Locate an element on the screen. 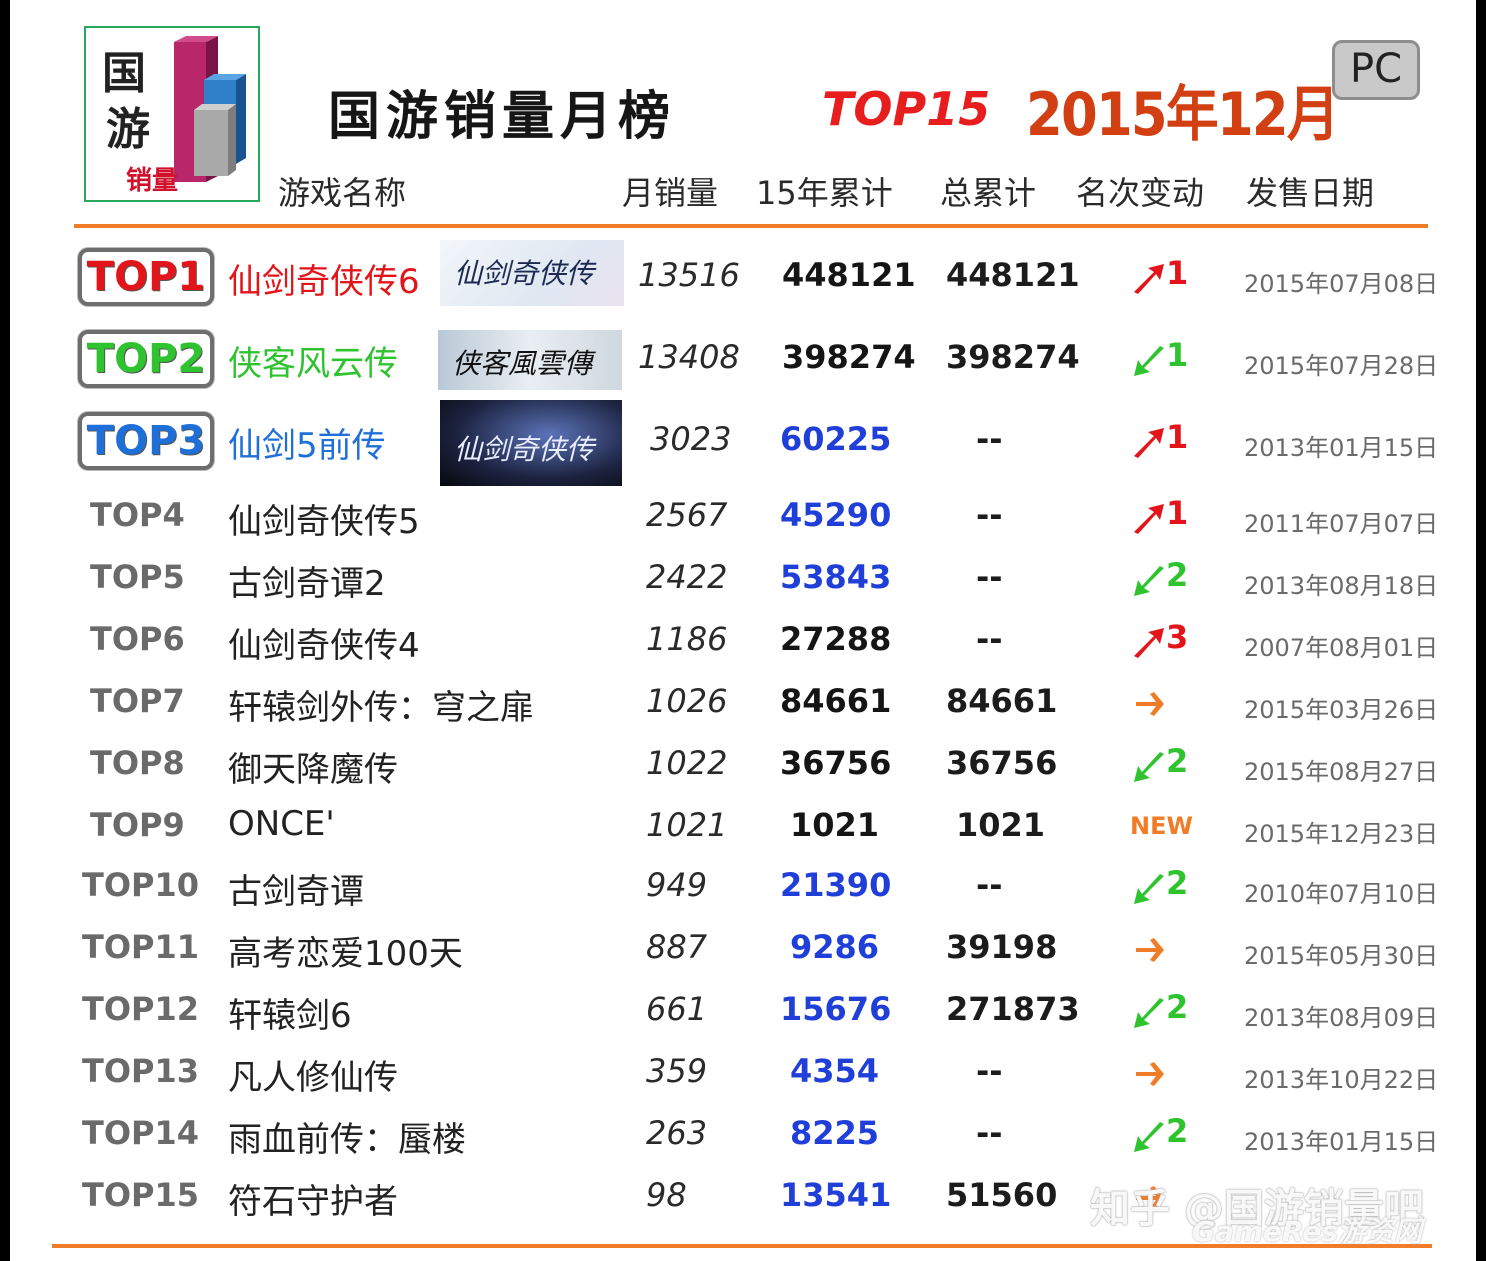  release-date: 2015年12月23日 is located at coordinates (1341, 834).